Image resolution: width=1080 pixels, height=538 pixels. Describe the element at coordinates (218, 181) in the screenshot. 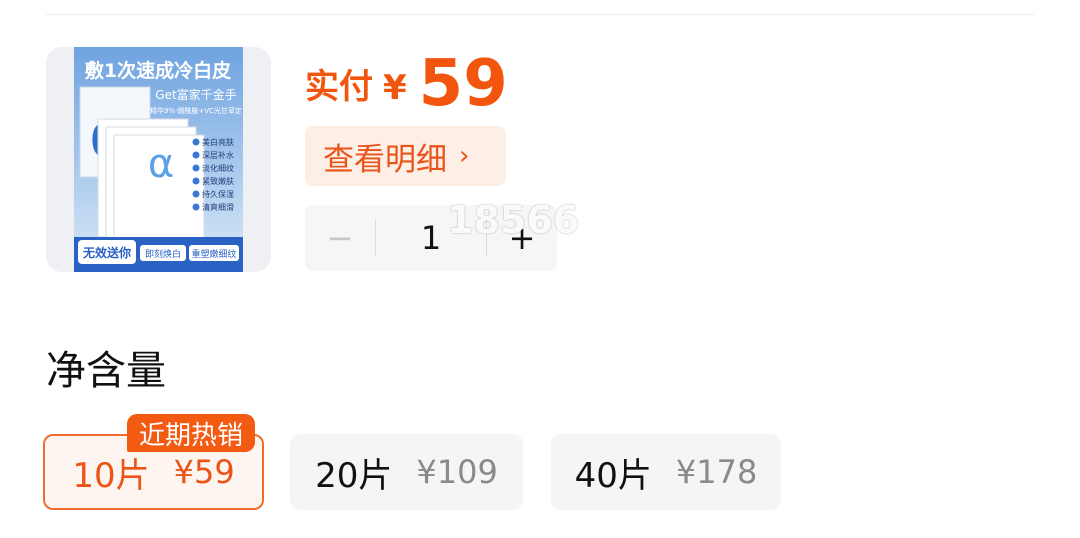

I see `feature-4: 紧致嫩肤` at that location.